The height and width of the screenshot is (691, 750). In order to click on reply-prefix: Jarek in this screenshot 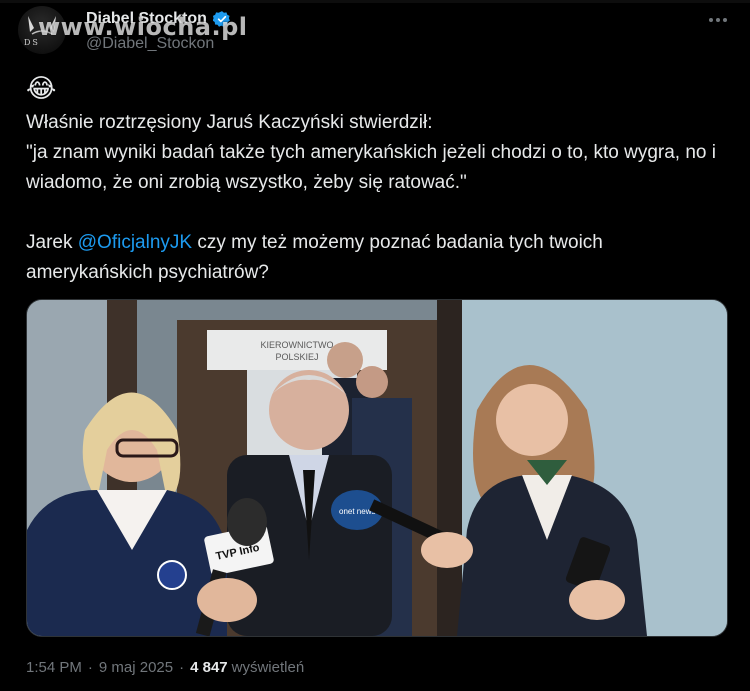, I will do `click(52, 242)`.